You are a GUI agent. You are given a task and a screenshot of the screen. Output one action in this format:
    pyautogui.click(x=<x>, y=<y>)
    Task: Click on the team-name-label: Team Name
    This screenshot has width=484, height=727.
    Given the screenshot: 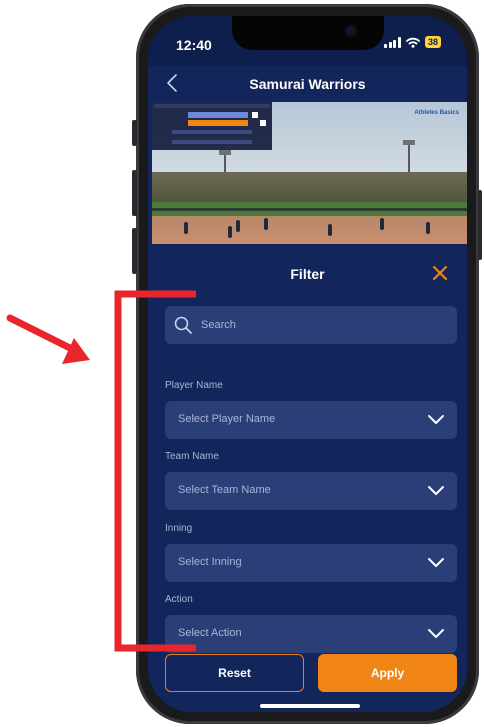 What is the action you would take?
    pyautogui.click(x=192, y=456)
    